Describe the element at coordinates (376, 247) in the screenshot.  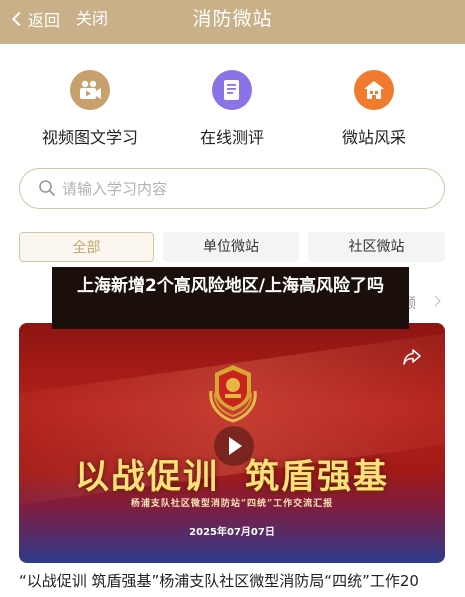
I see `tab-community-station: 社区微站` at that location.